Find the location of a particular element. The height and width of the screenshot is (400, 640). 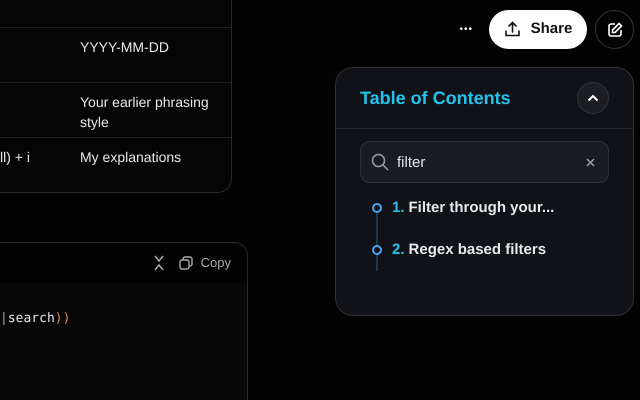

edit-icon is located at coordinates (614, 30).